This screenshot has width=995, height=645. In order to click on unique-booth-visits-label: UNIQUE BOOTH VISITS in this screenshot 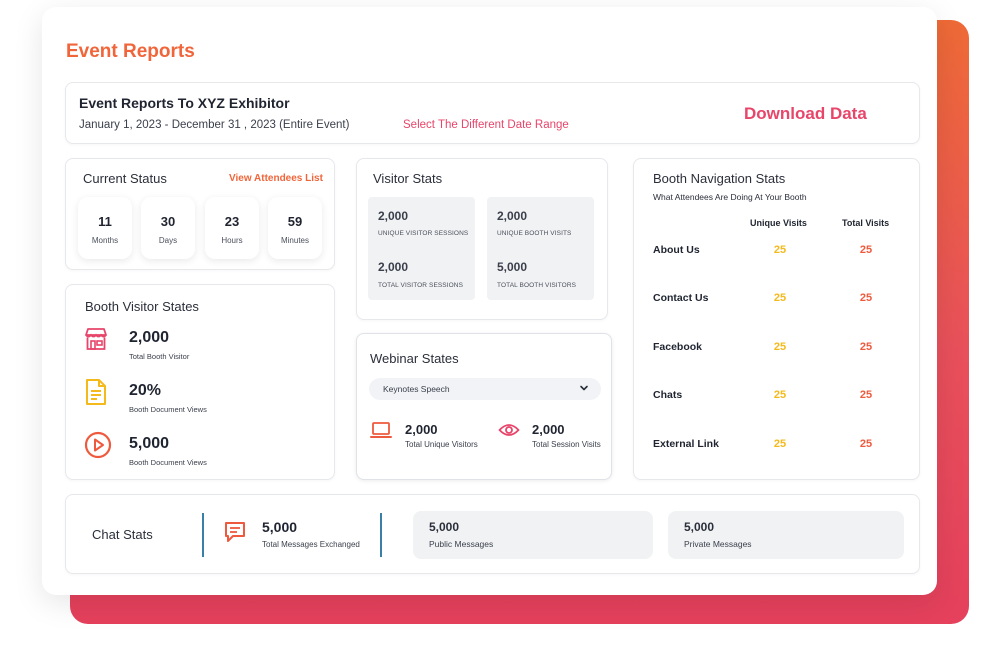, I will do `click(534, 233)`.